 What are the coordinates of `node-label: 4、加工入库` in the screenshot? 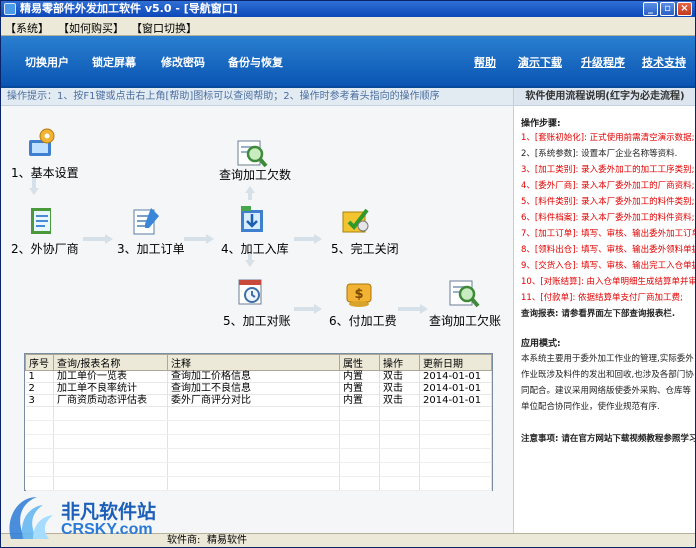 It's located at (255, 249).